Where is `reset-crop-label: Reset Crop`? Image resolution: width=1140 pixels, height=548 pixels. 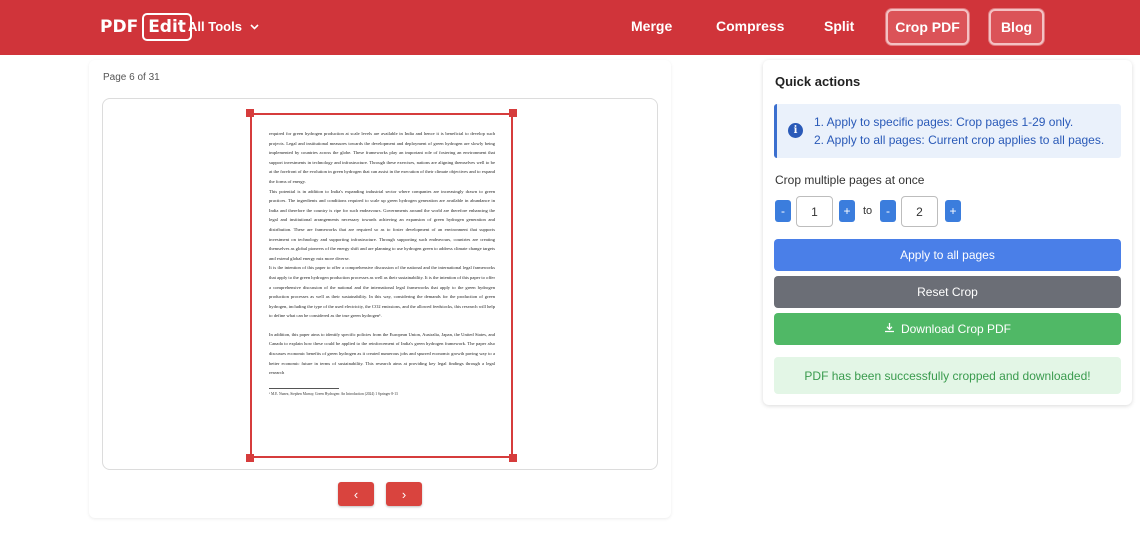 reset-crop-label: Reset Crop is located at coordinates (947, 292).